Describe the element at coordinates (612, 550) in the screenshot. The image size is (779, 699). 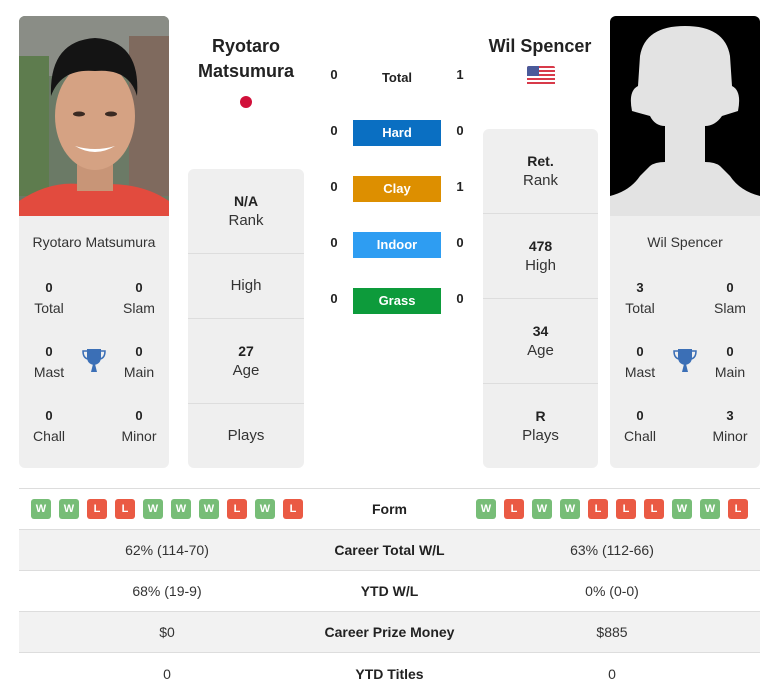
I see `player2-value: 63% (112-66)` at that location.